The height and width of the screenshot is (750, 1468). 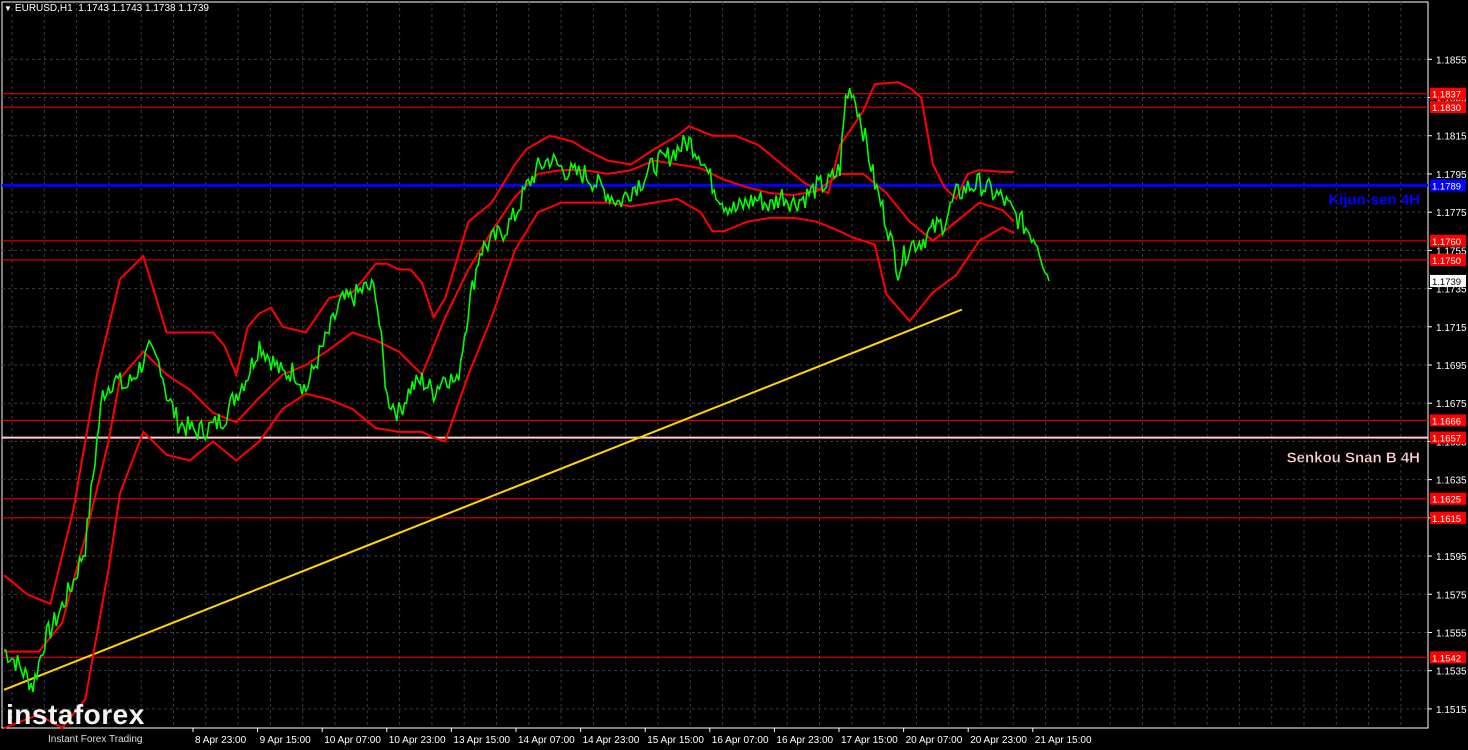 What do you see at coordinates (1446, 261) in the screenshot?
I see `level-price-label: 1.1750` at bounding box center [1446, 261].